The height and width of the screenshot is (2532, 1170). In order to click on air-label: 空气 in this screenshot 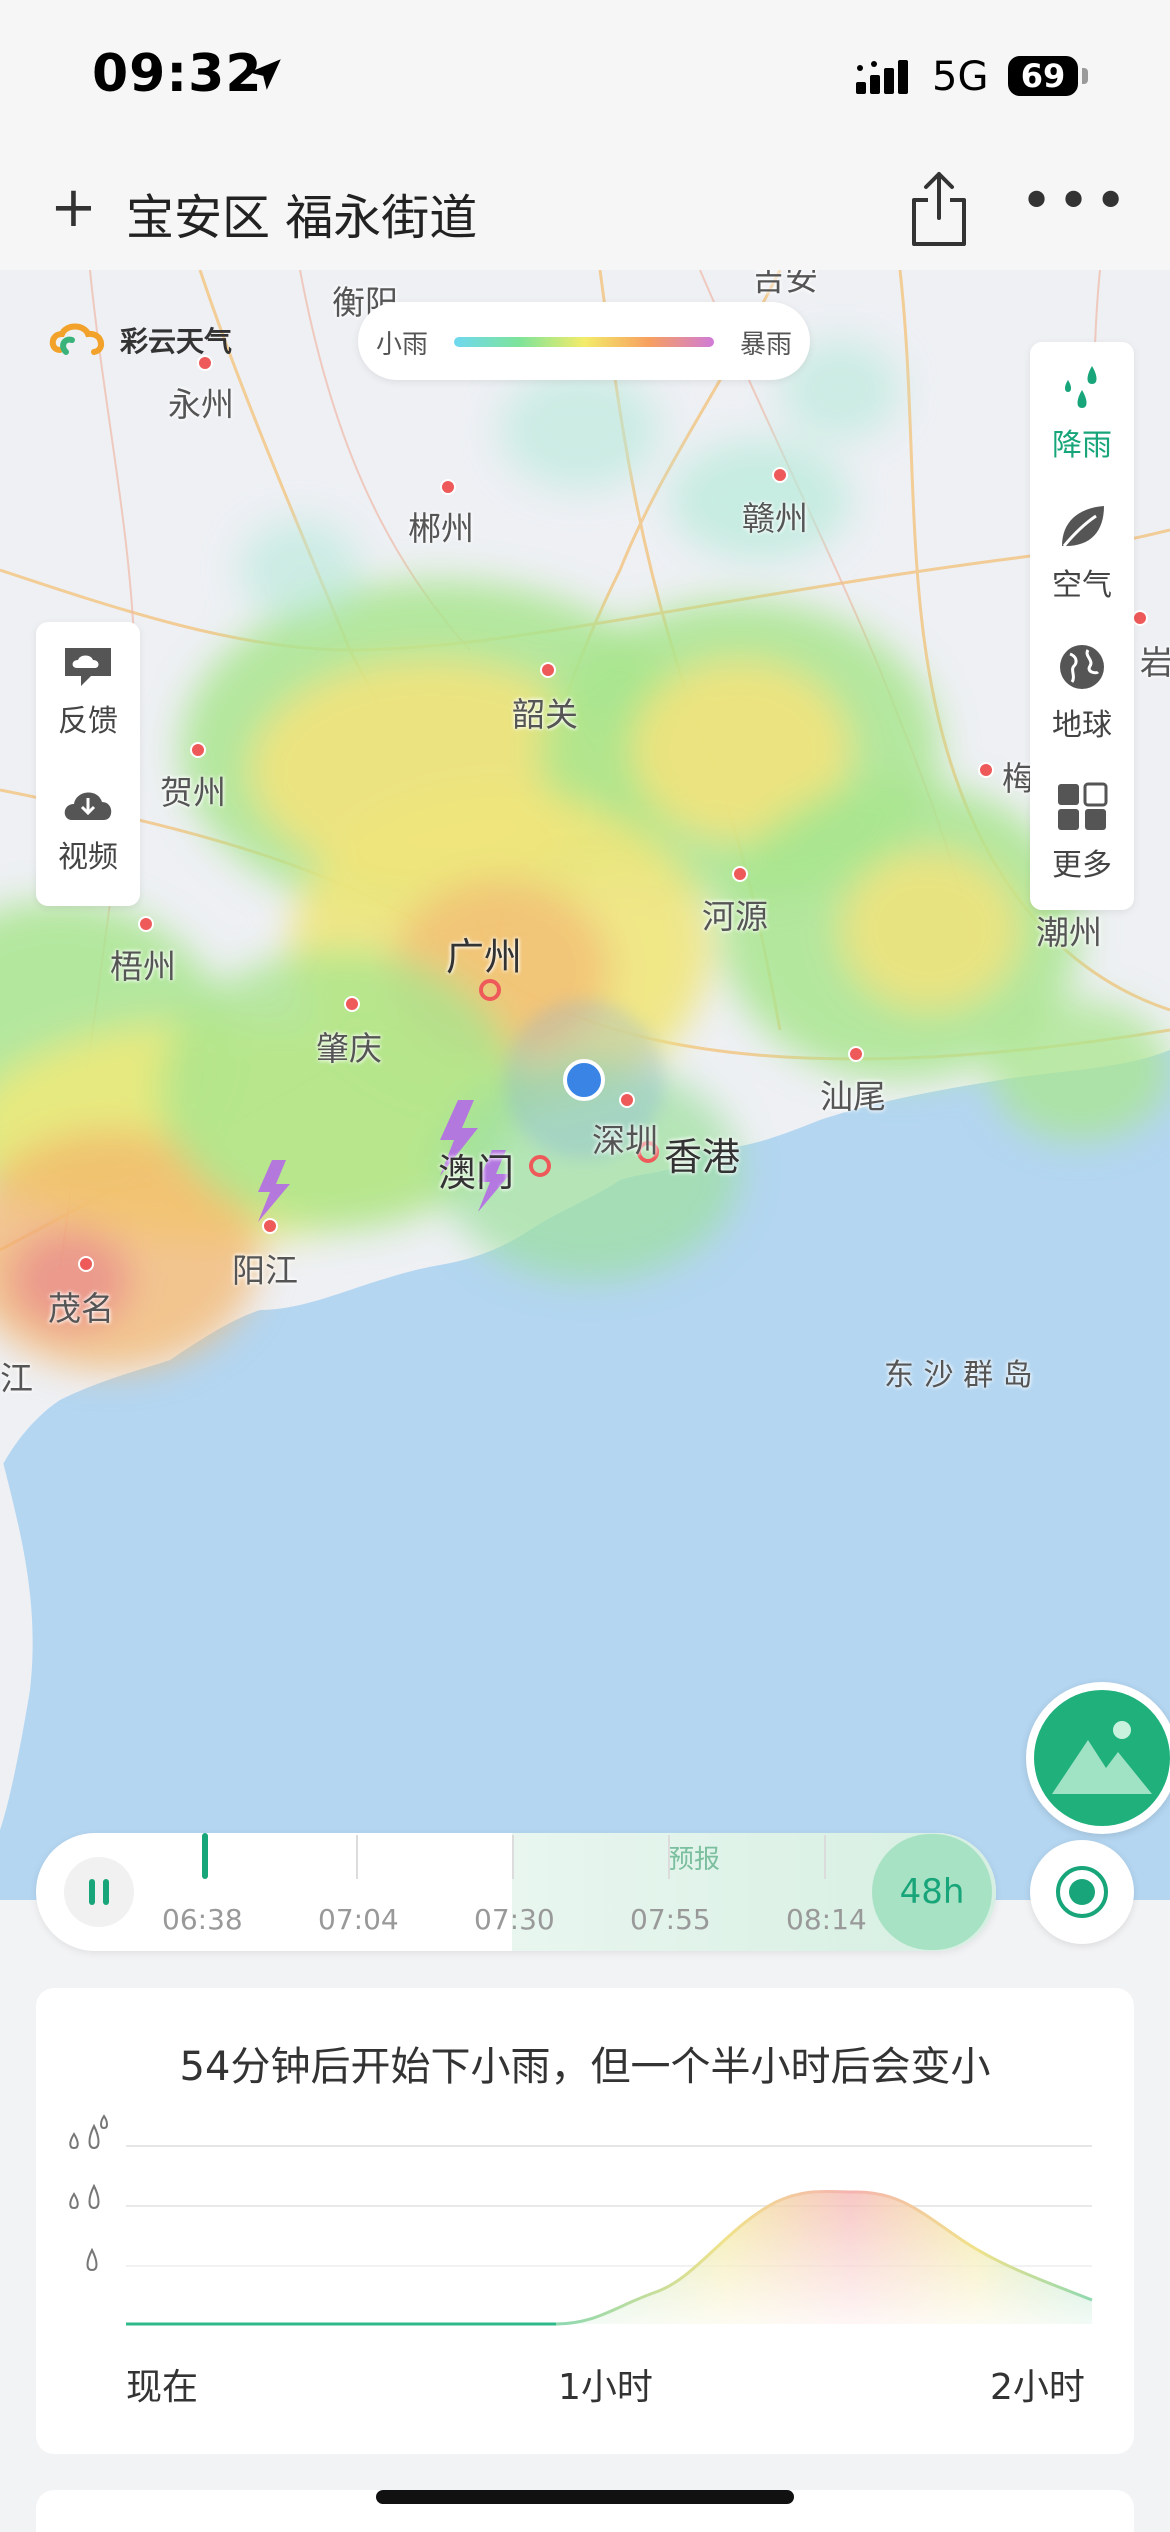, I will do `click(1082, 585)`.